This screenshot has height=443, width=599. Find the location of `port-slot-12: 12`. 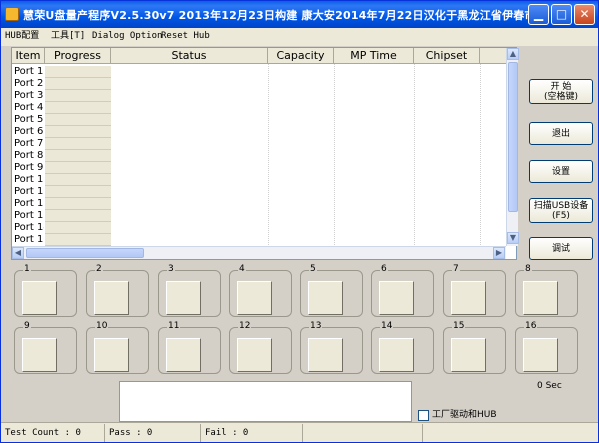

port-slot-12: 12 is located at coordinates (260, 347).